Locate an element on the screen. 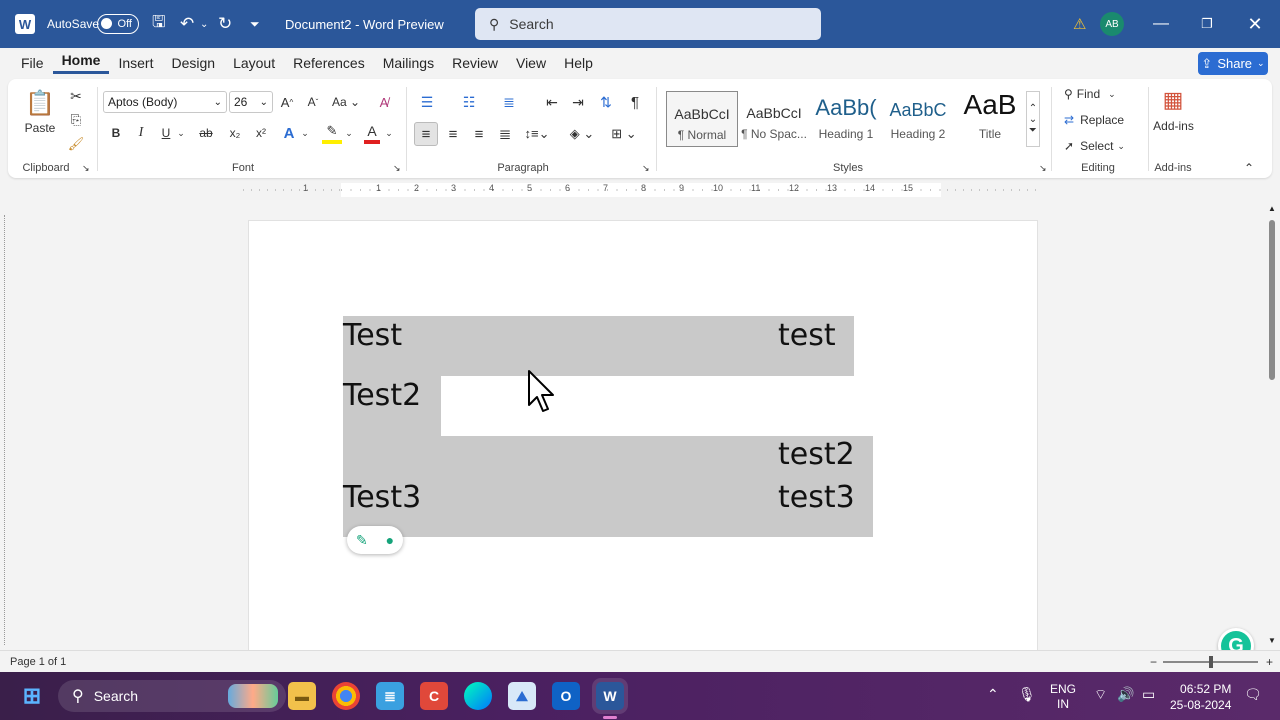 The width and height of the screenshot is (1280, 720). search-box: ⚲ Search is located at coordinates (648, 24).